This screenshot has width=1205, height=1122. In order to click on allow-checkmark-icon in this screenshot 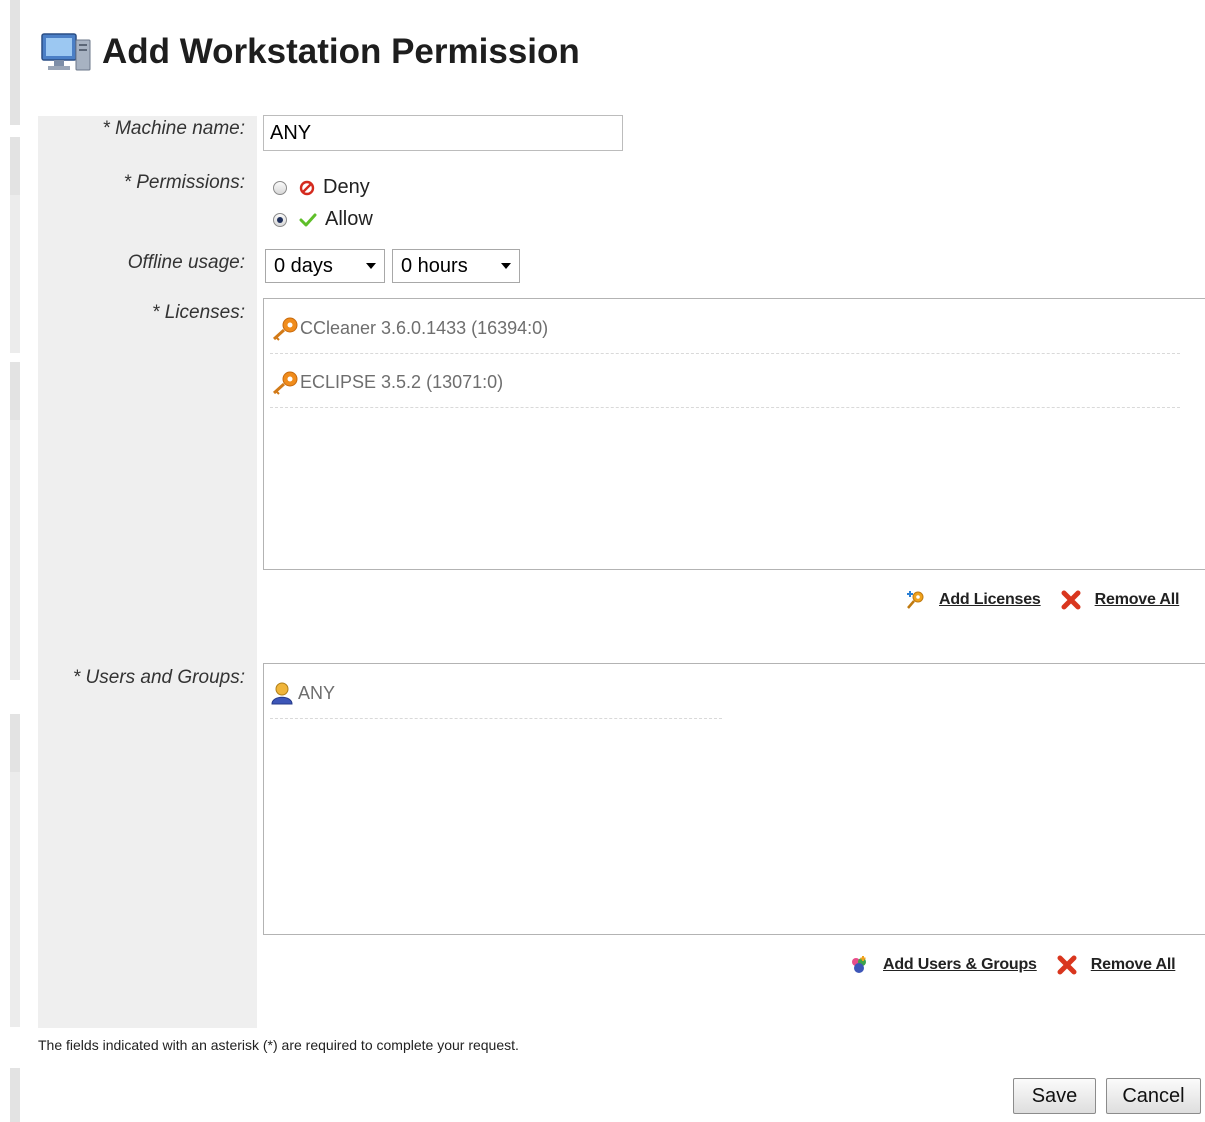, I will do `click(308, 219)`.